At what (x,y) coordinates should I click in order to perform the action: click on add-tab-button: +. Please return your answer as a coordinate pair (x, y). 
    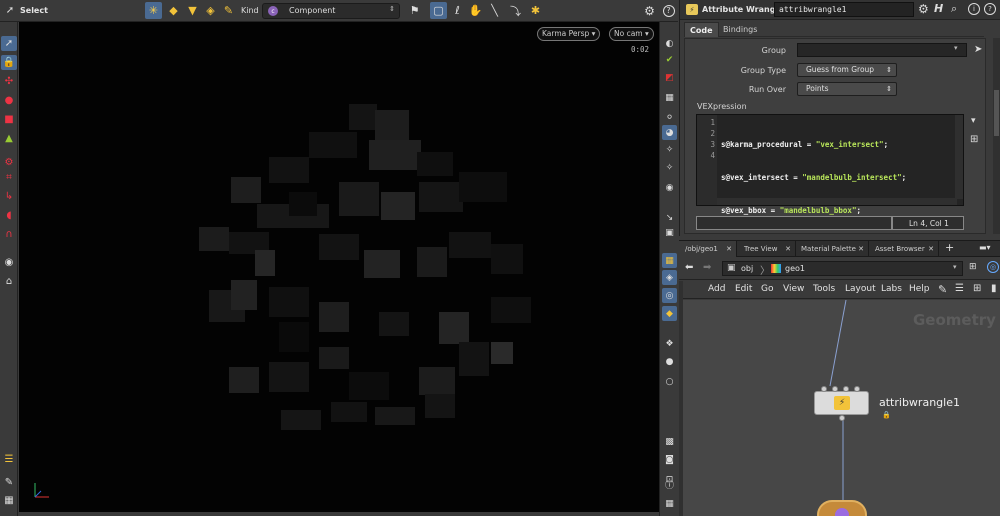
    Looking at the image, I should click on (949, 247).